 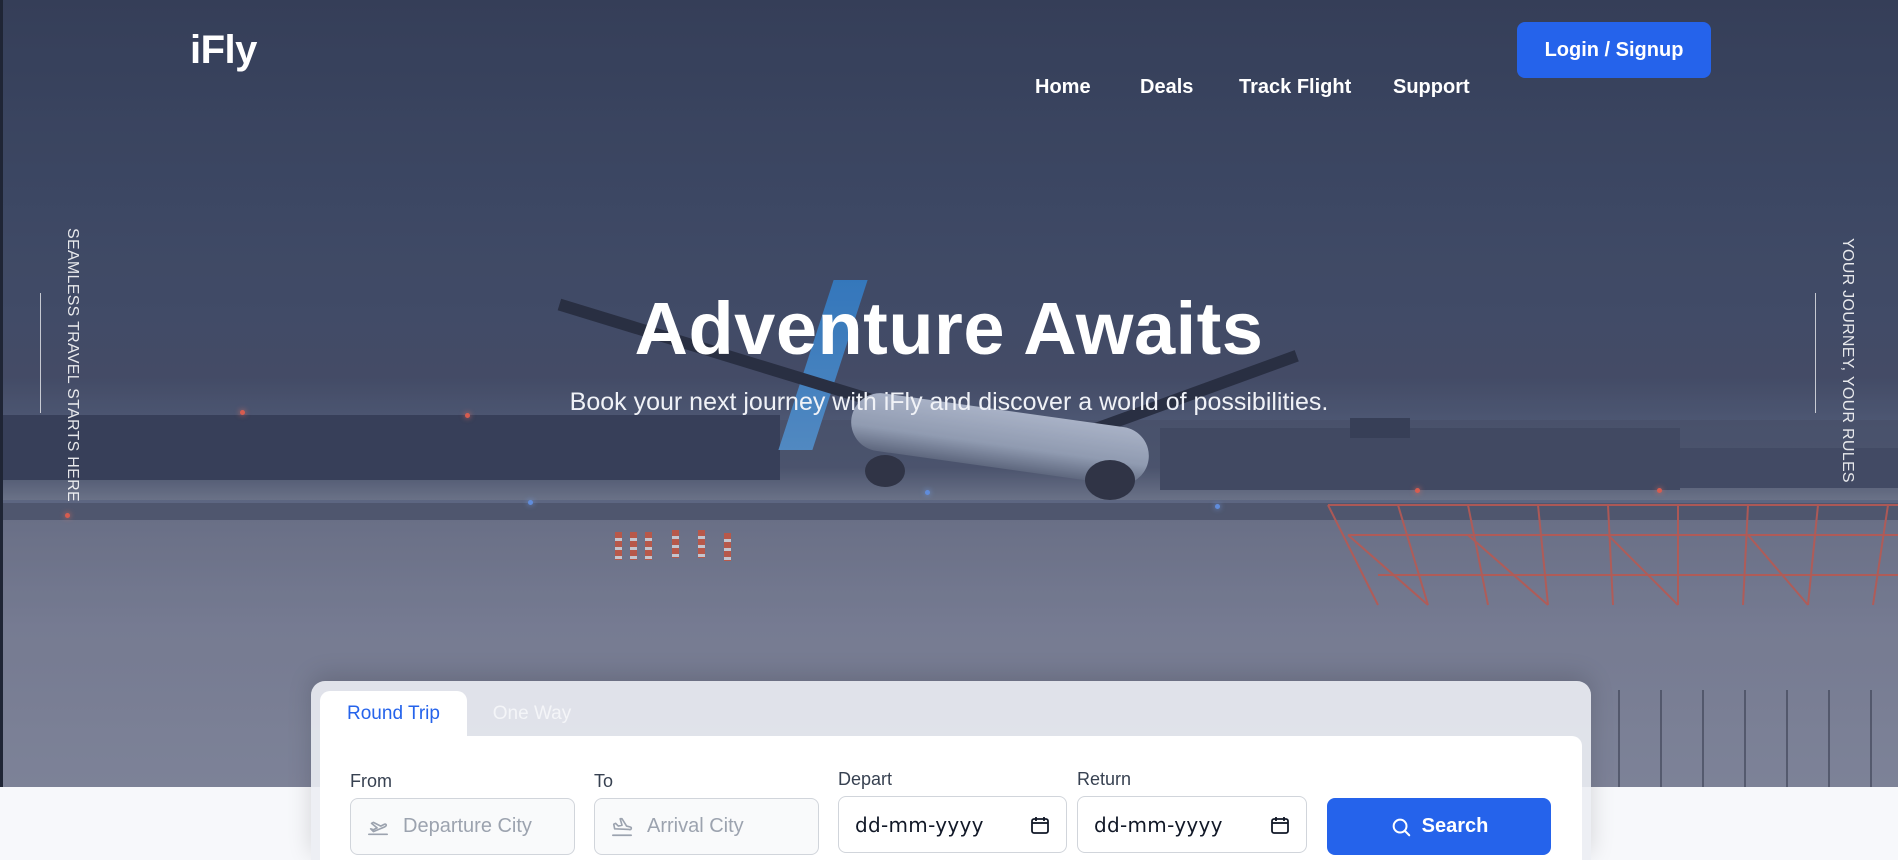 I want to click on brand-logo: iFly, so click(x=223, y=50).